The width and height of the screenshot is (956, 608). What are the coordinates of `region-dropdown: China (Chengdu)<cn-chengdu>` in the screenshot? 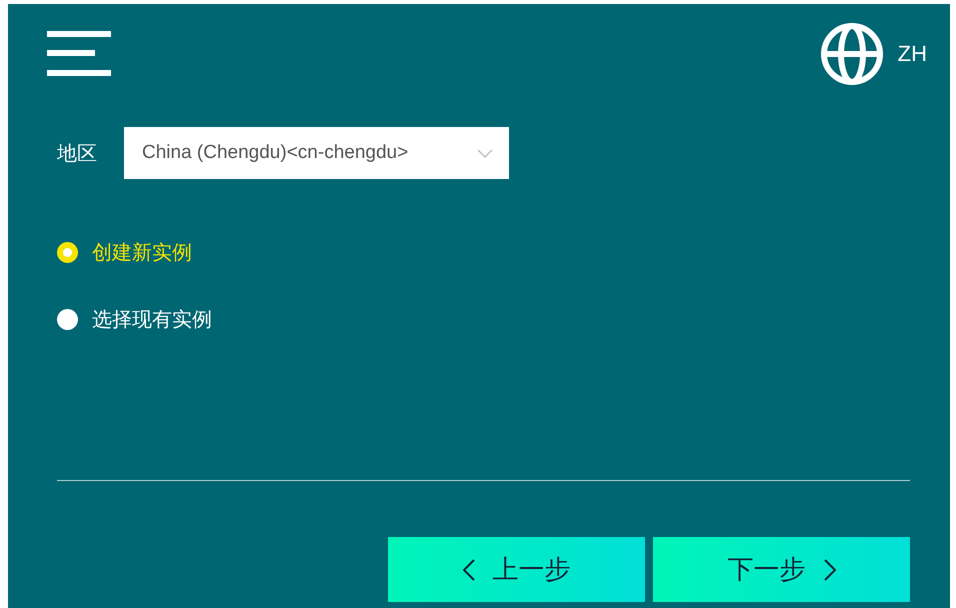 It's located at (316, 153).